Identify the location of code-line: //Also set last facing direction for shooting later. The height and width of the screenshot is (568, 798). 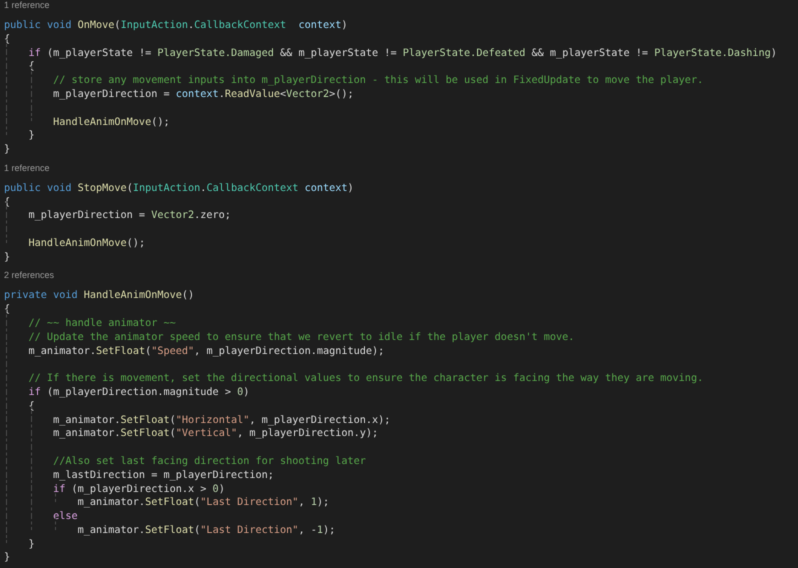
(209, 461).